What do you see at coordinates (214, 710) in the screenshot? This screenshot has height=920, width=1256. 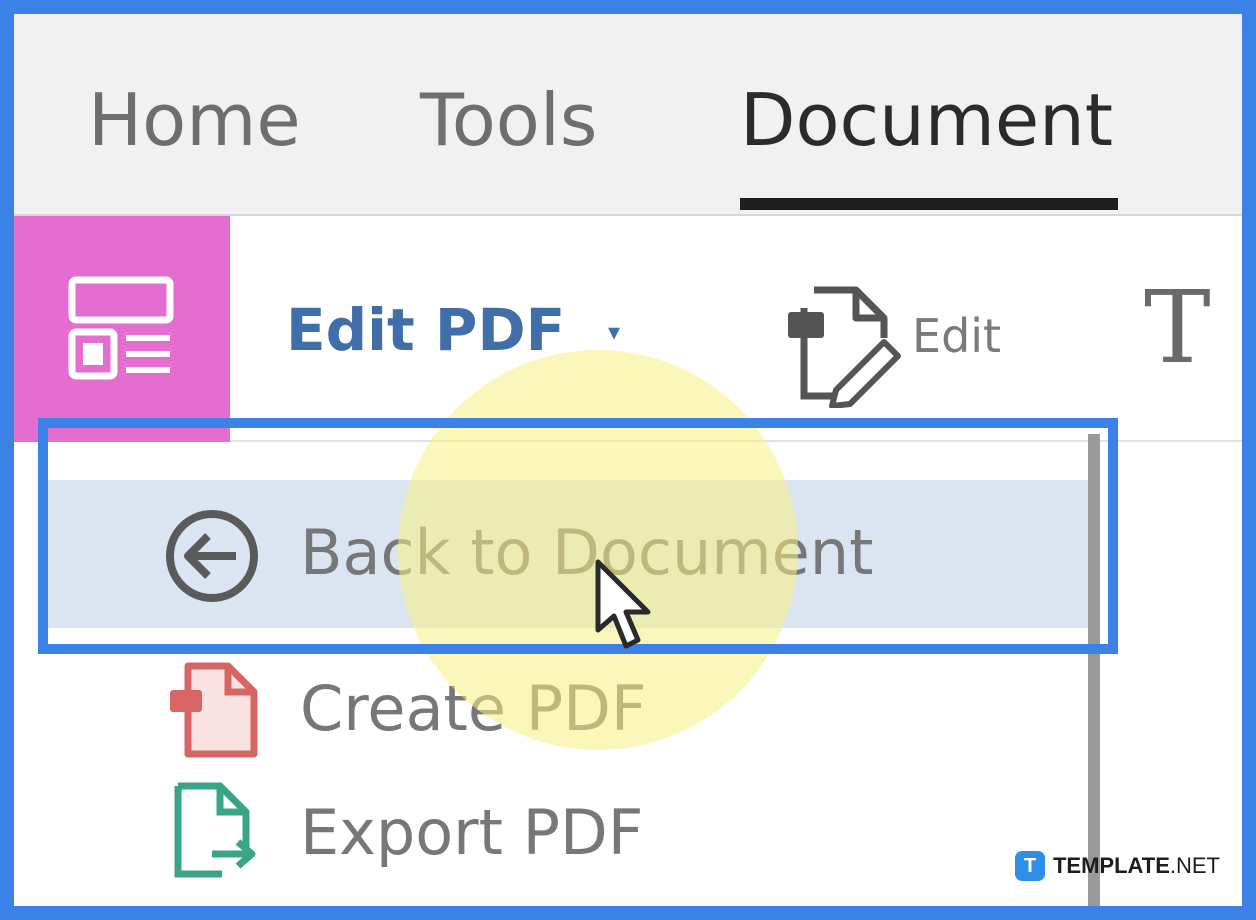 I see `create-pdf-icon` at bounding box center [214, 710].